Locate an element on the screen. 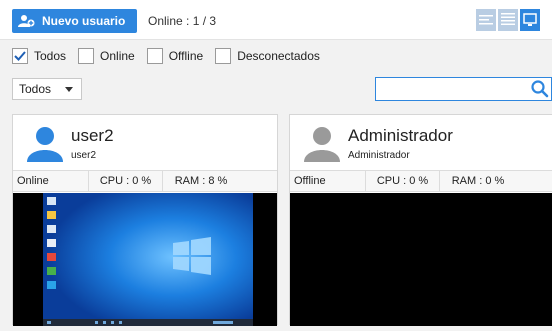 This screenshot has height=331, width=552. user-stats: Offline CPU : 0 % RAM : 0 % is located at coordinates (421, 181).